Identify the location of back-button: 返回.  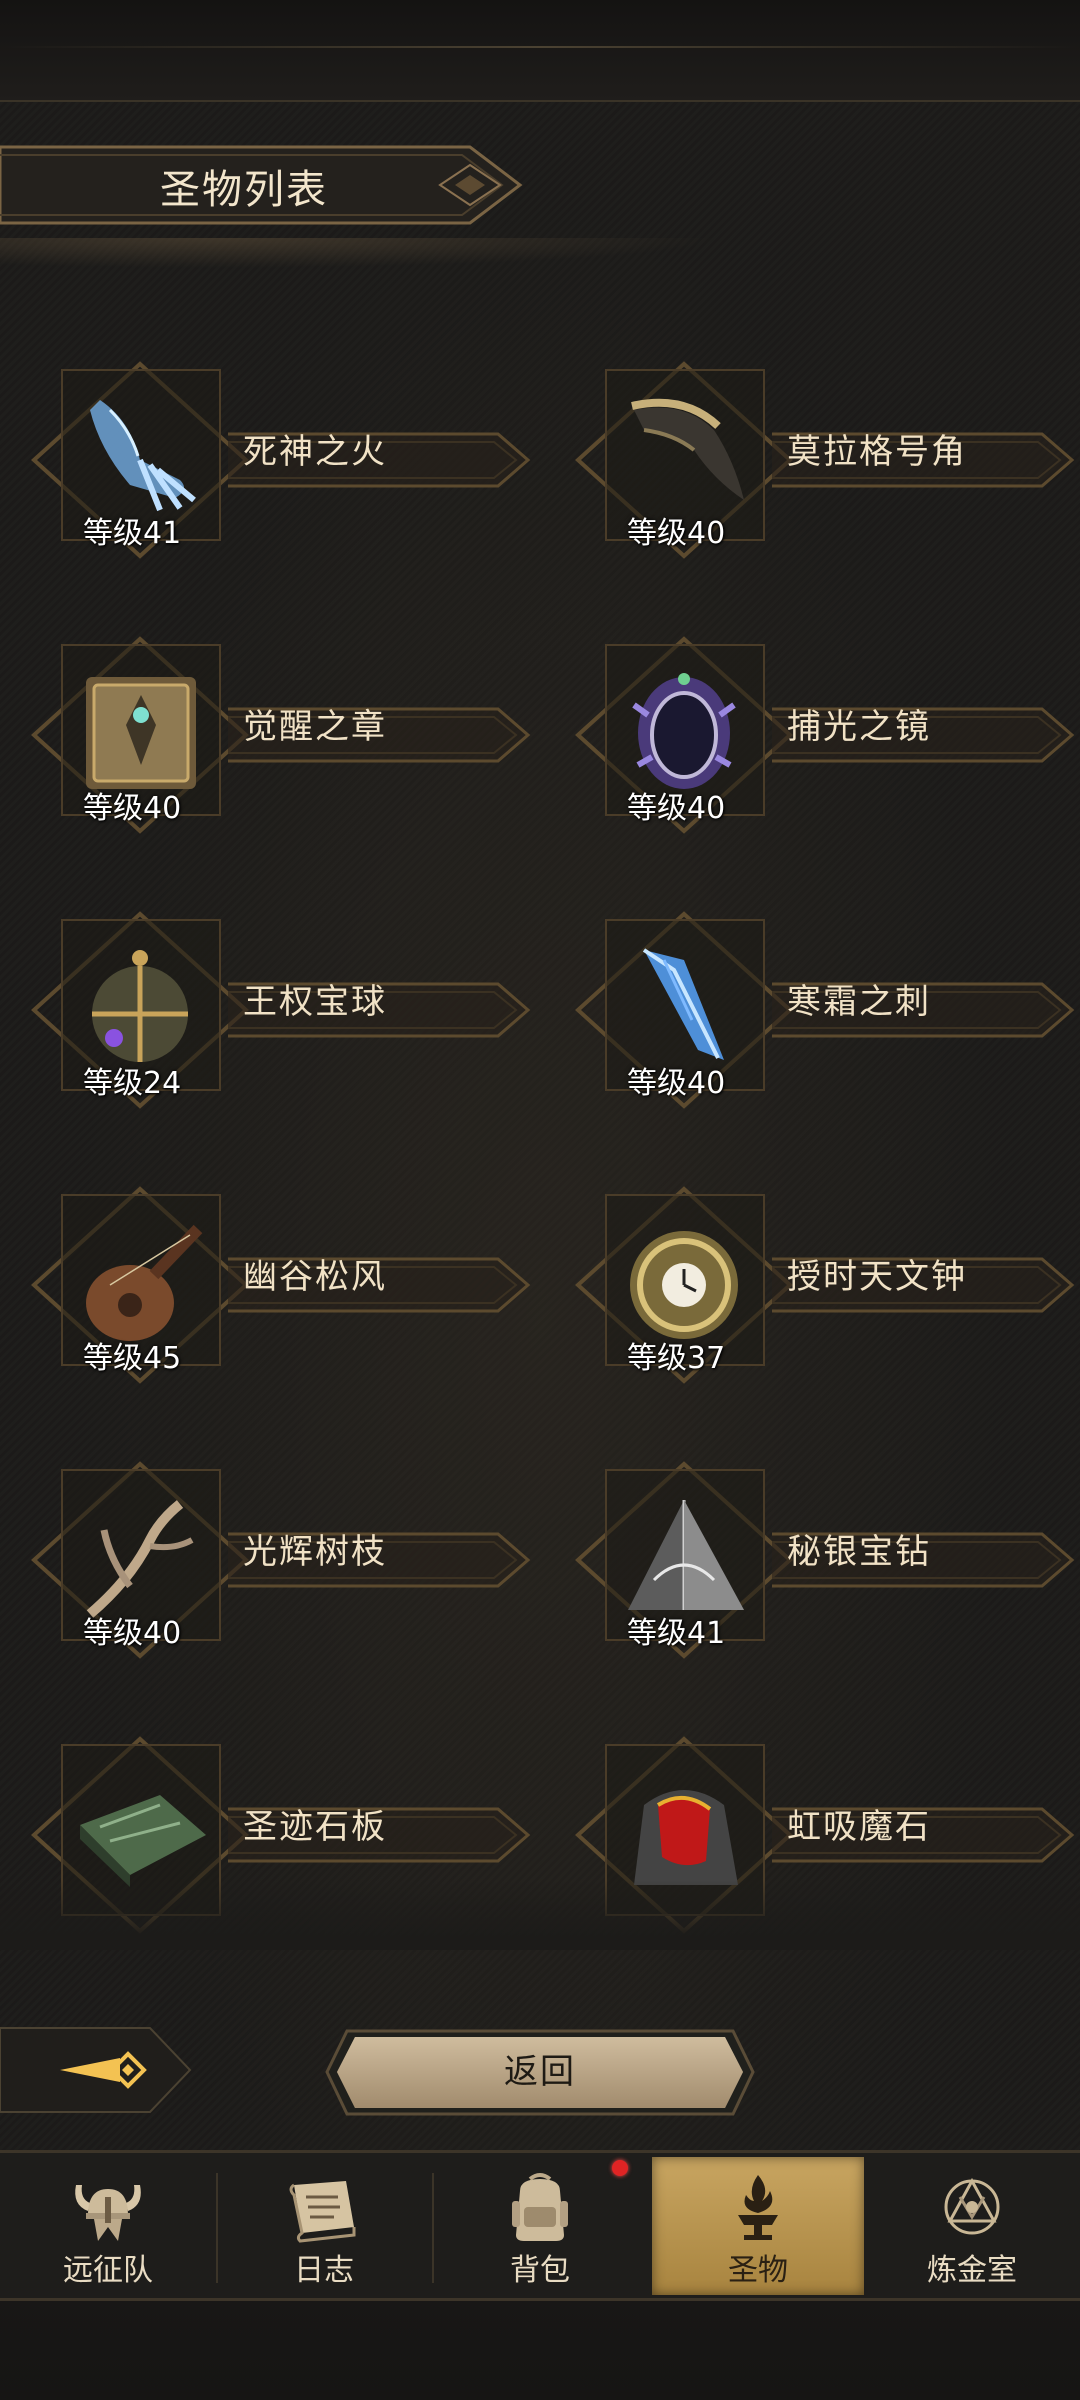
(540, 2072).